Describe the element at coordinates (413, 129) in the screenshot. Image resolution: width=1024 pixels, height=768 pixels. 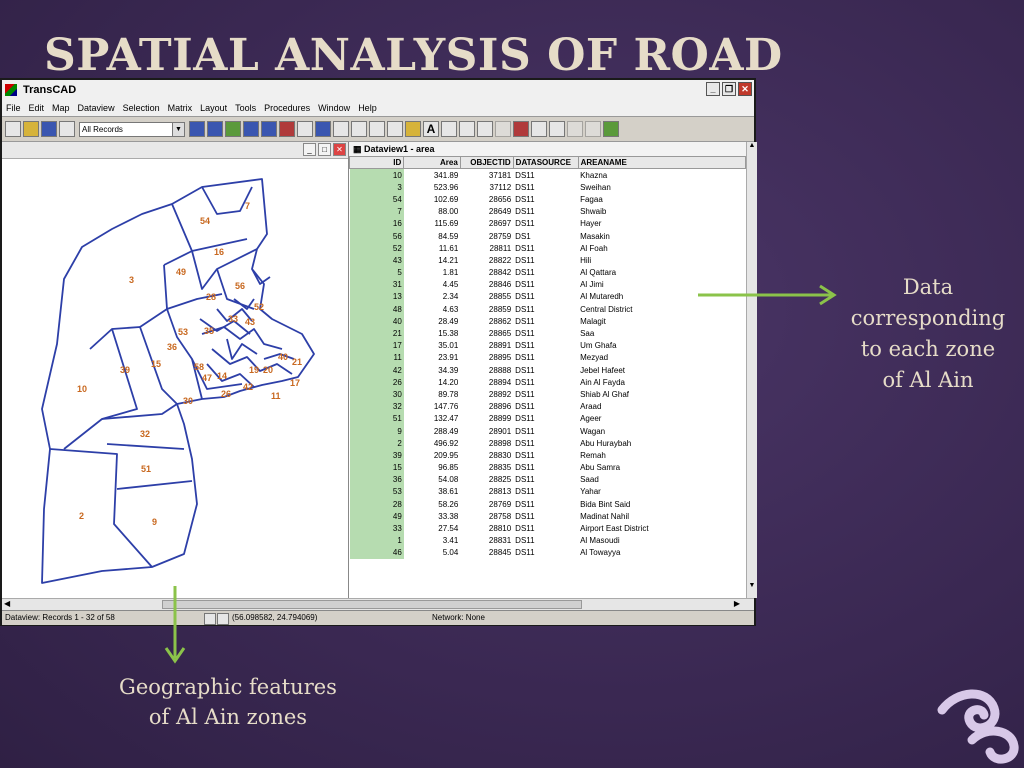
I see `lock-icon` at that location.